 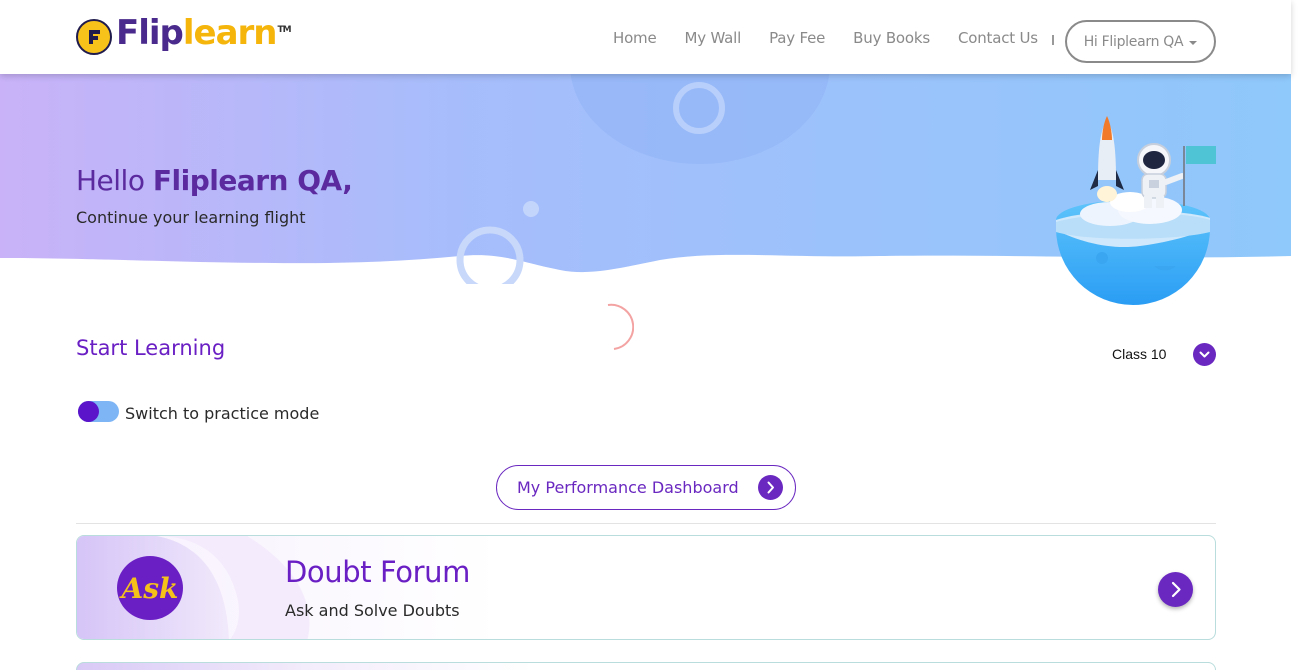 I want to click on class-dropdown-button, so click(x=1204, y=354).